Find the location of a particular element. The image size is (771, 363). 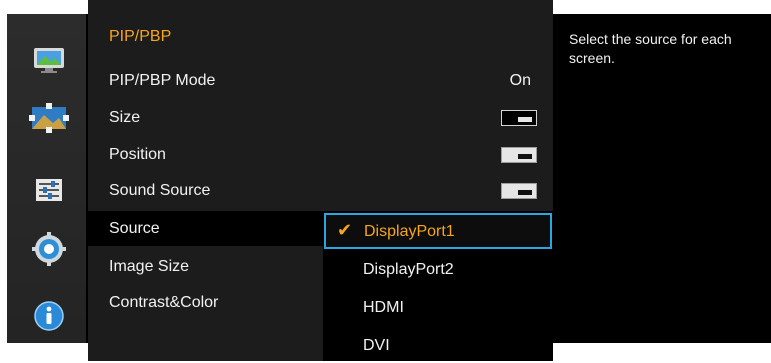

source-option-label: DisplayPort1 is located at coordinates (409, 231).